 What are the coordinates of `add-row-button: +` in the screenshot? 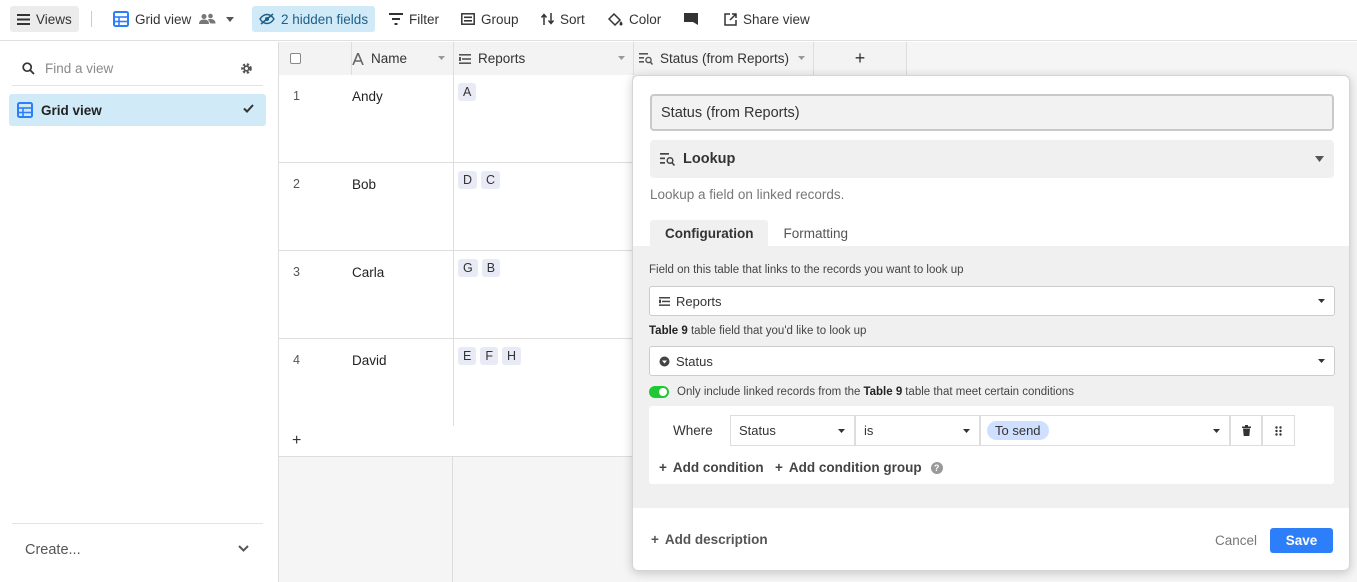 It's located at (455, 441).